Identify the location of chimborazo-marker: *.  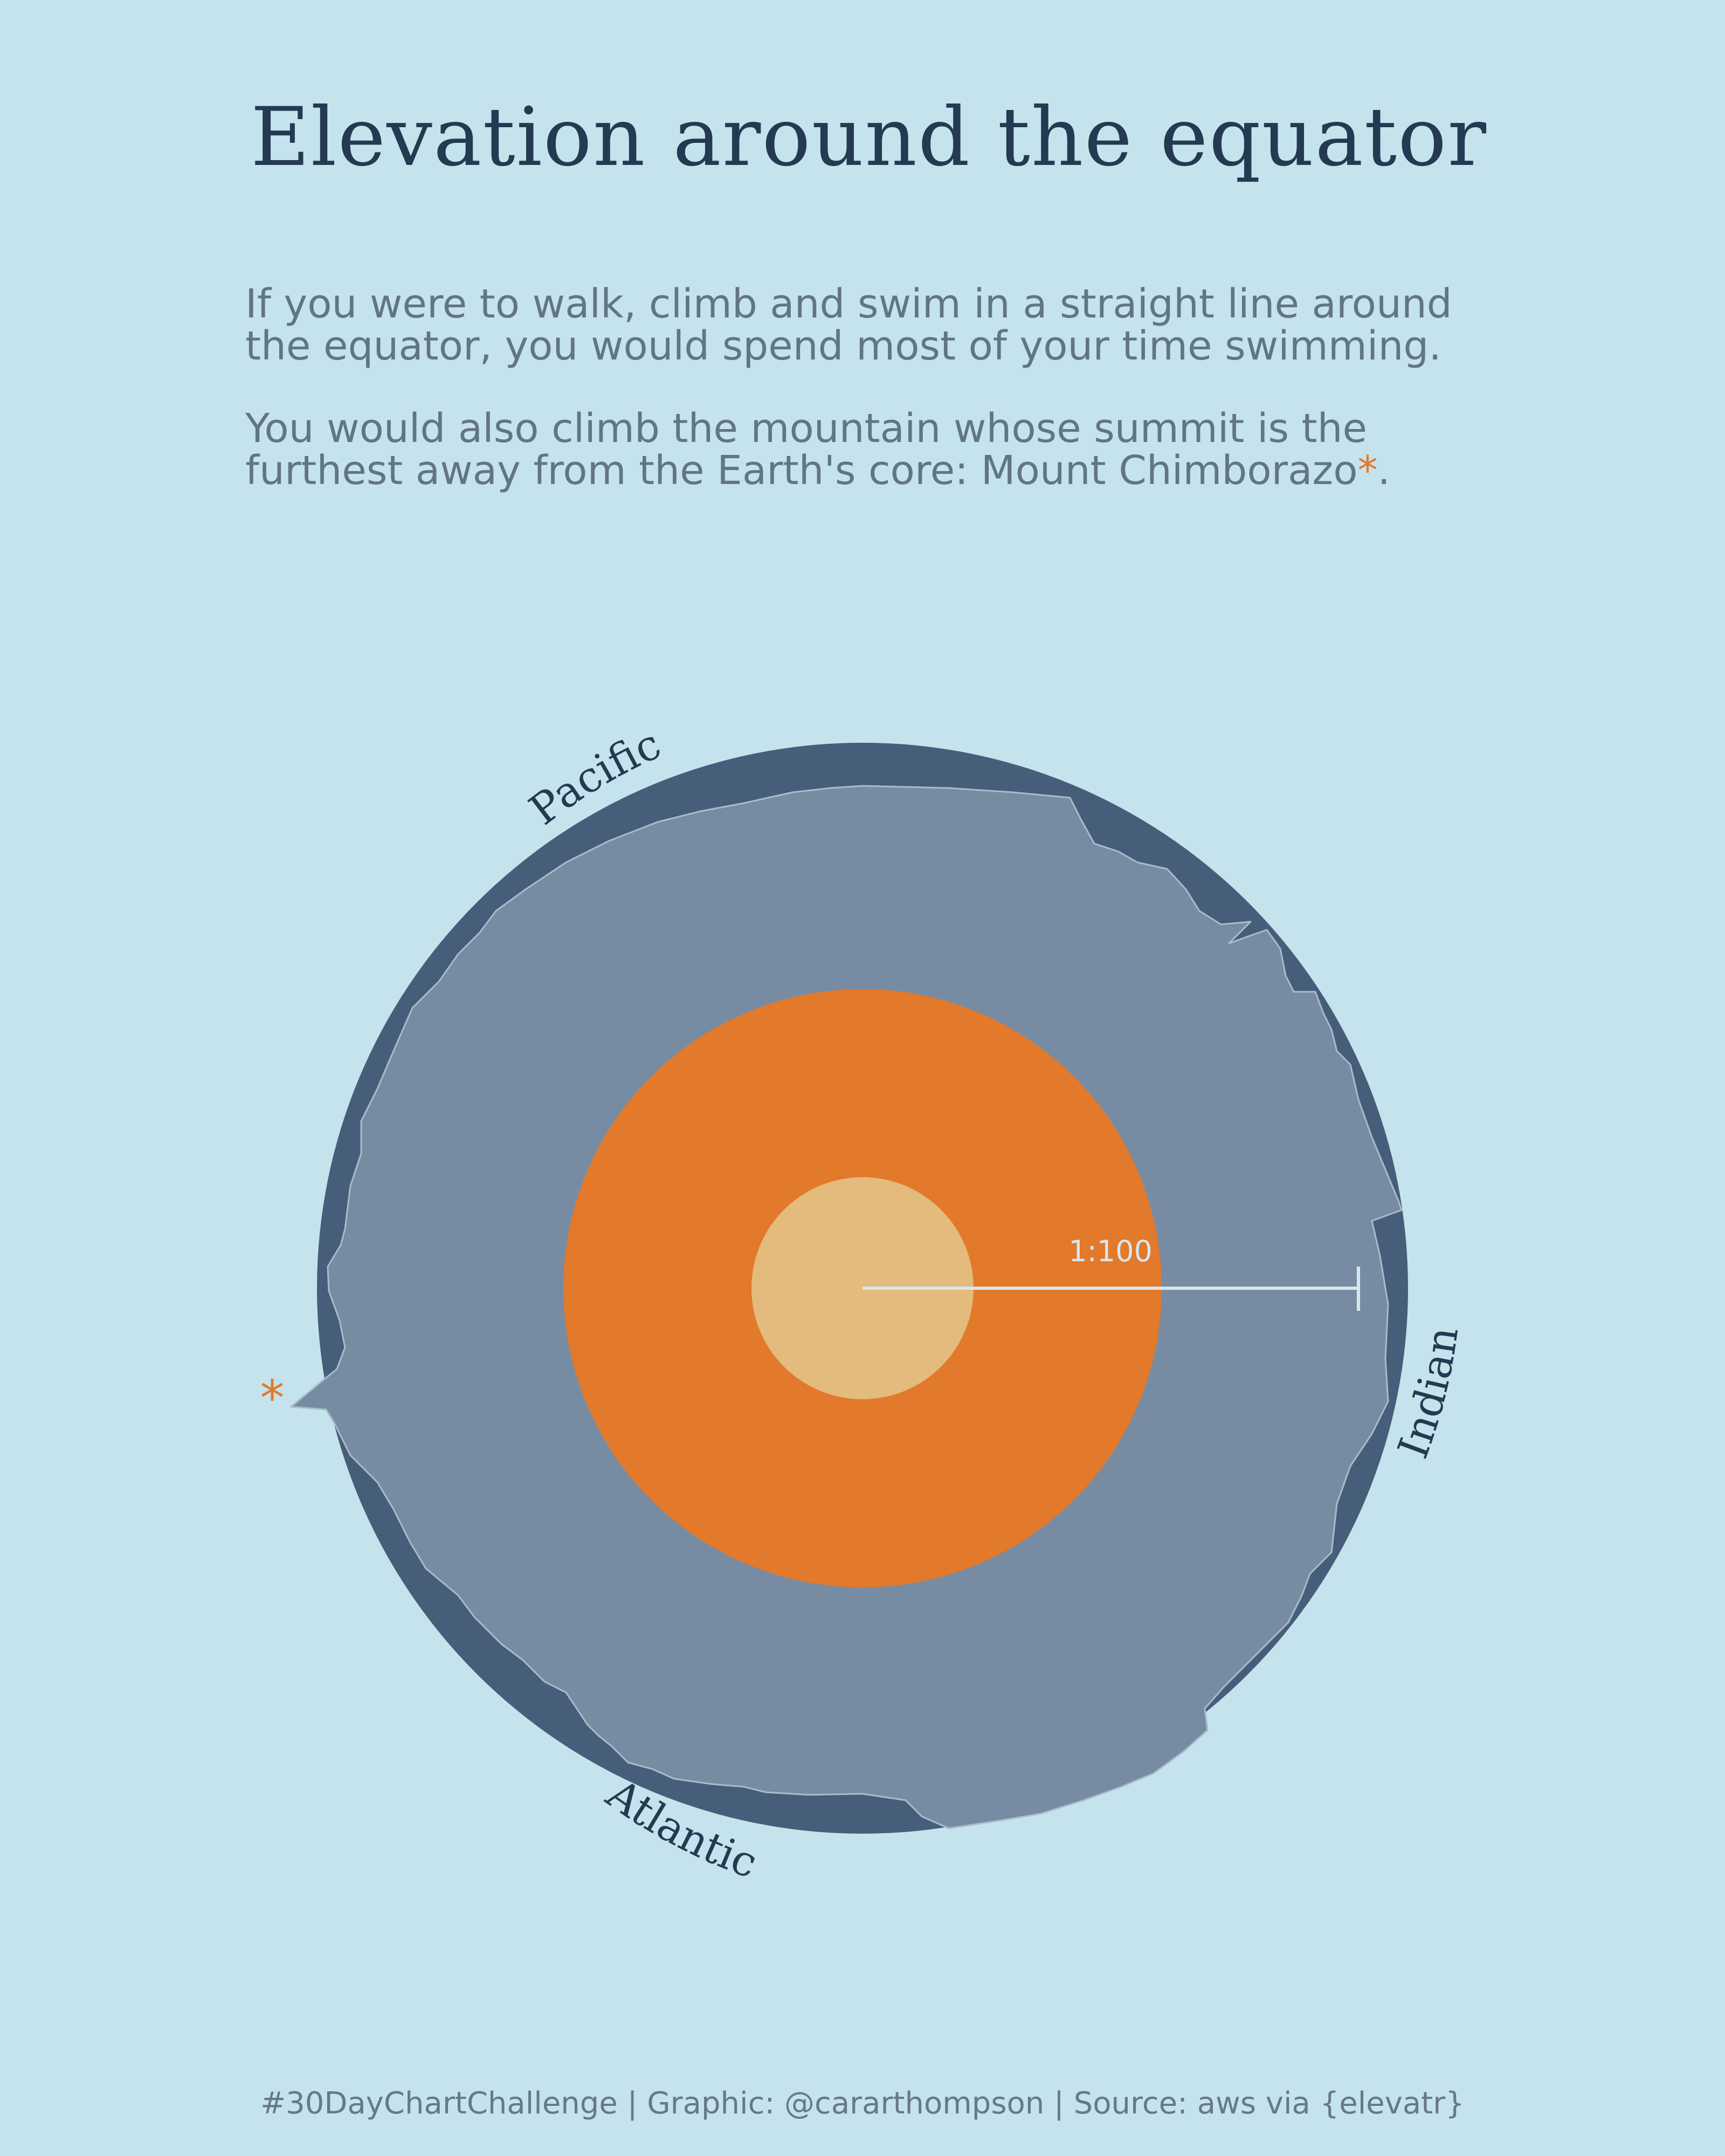
(272, 1398).